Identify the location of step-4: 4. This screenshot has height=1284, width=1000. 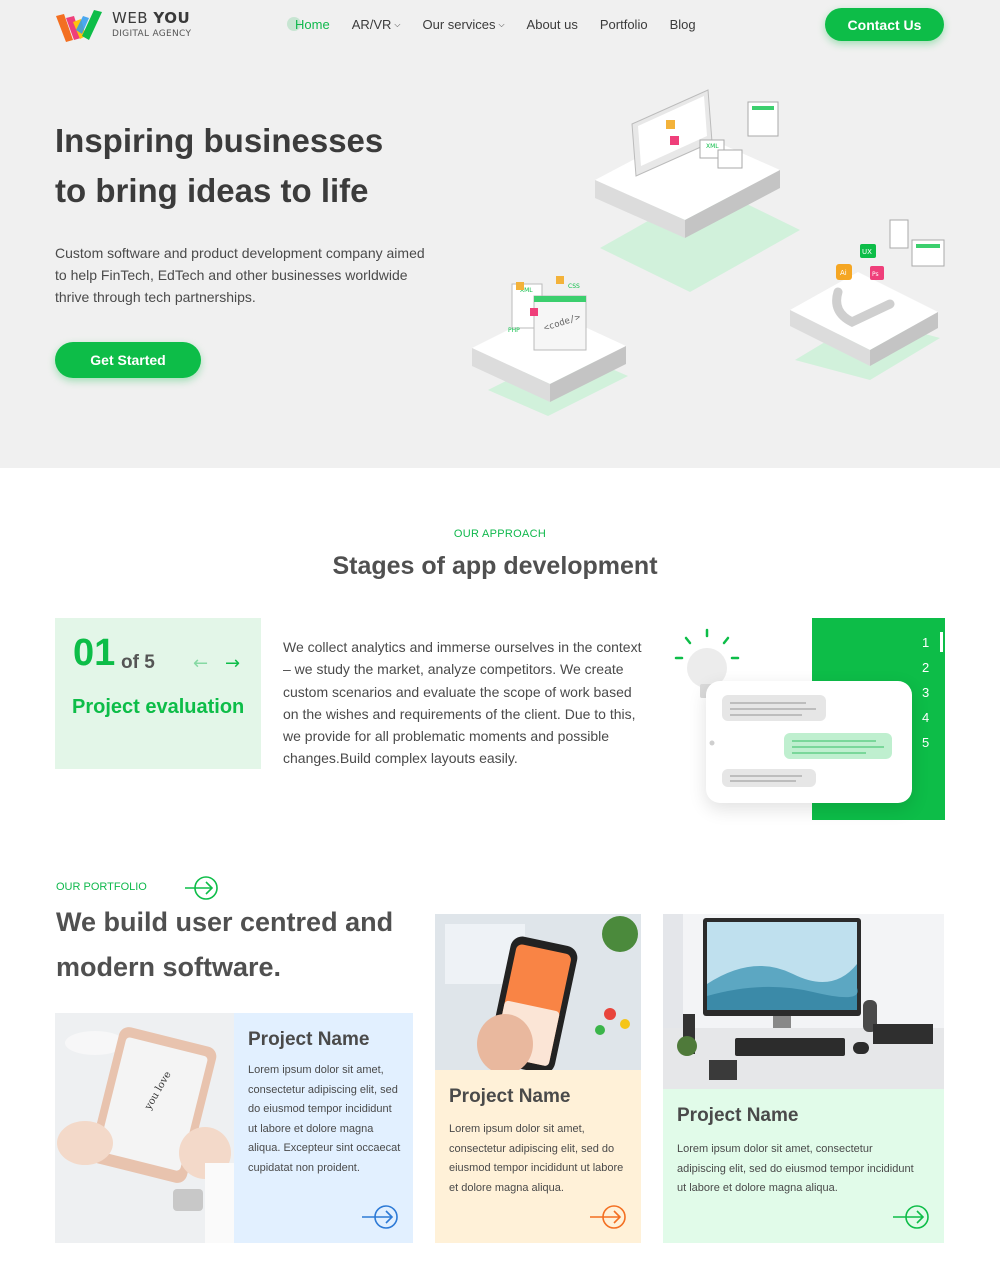
(932, 717).